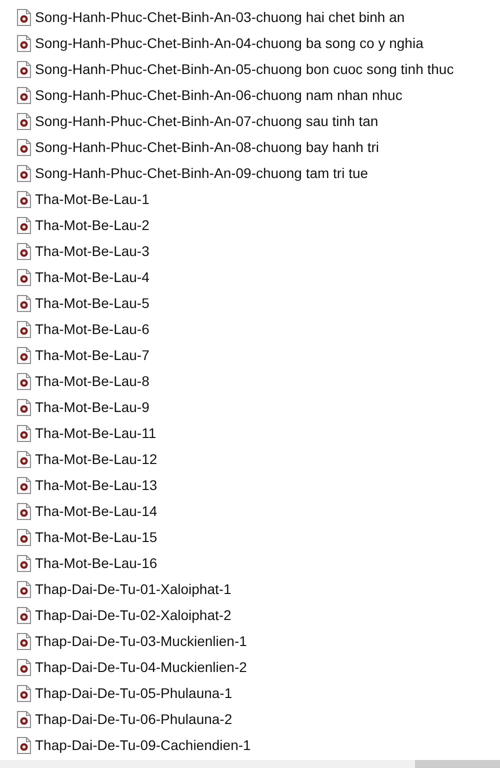 The height and width of the screenshot is (768, 500). I want to click on file-name: Song-Hanh-Phuc-Chet-Binh-An-04-chuong ba song co y nghia, so click(229, 43).